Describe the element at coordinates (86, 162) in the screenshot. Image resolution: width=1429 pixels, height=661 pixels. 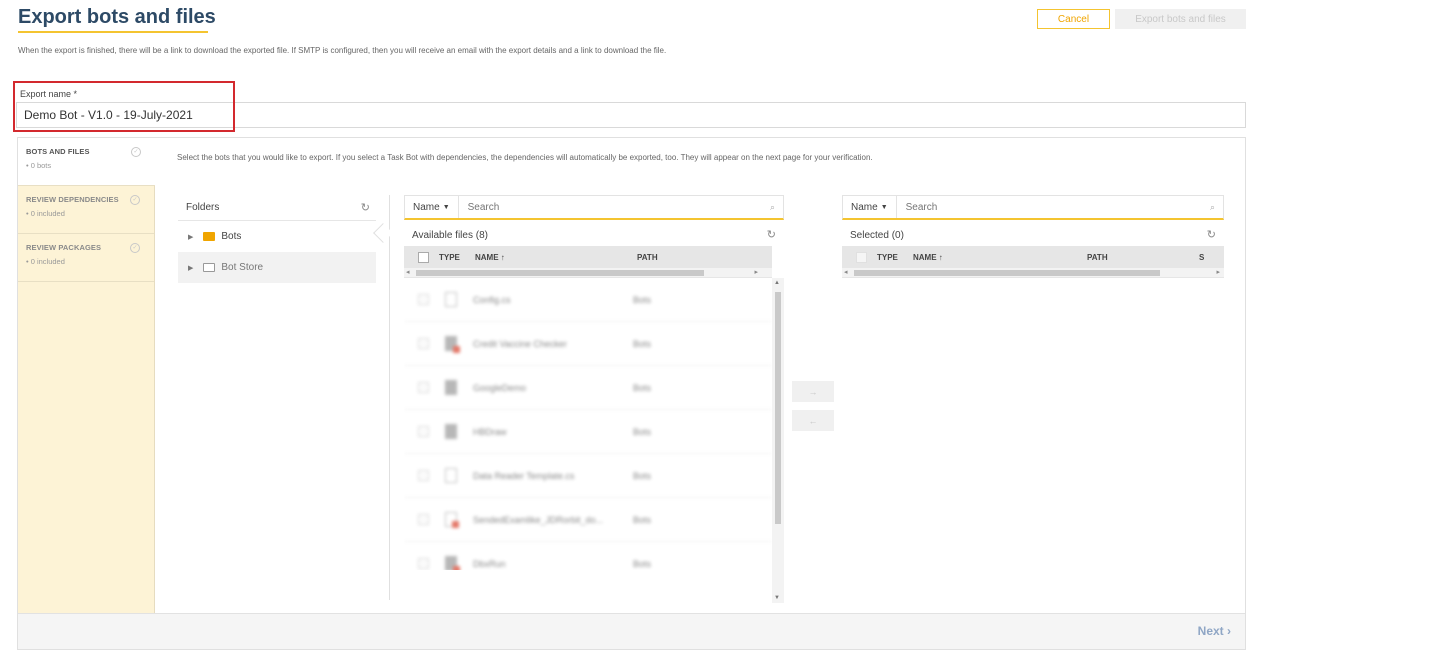
I see `step-bots-and-files: BOTS AND FILES • 0 bots ✓` at that location.